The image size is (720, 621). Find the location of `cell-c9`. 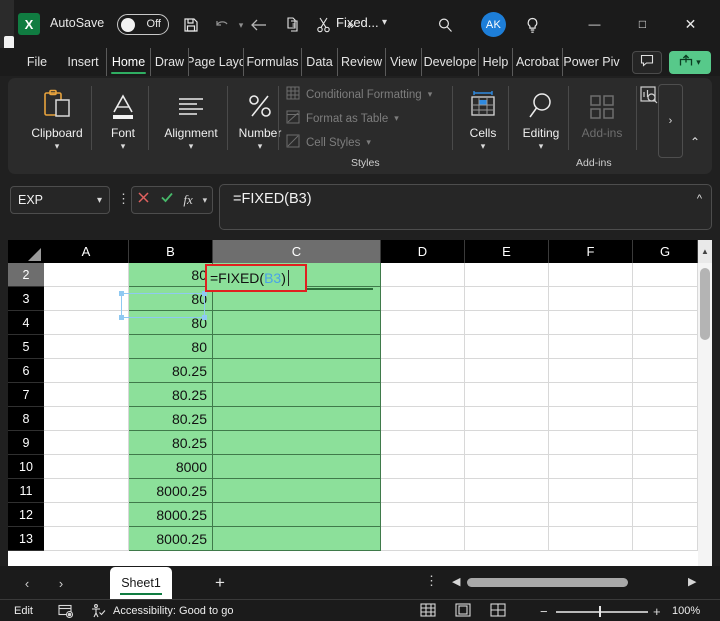

cell-c9 is located at coordinates (297, 443).